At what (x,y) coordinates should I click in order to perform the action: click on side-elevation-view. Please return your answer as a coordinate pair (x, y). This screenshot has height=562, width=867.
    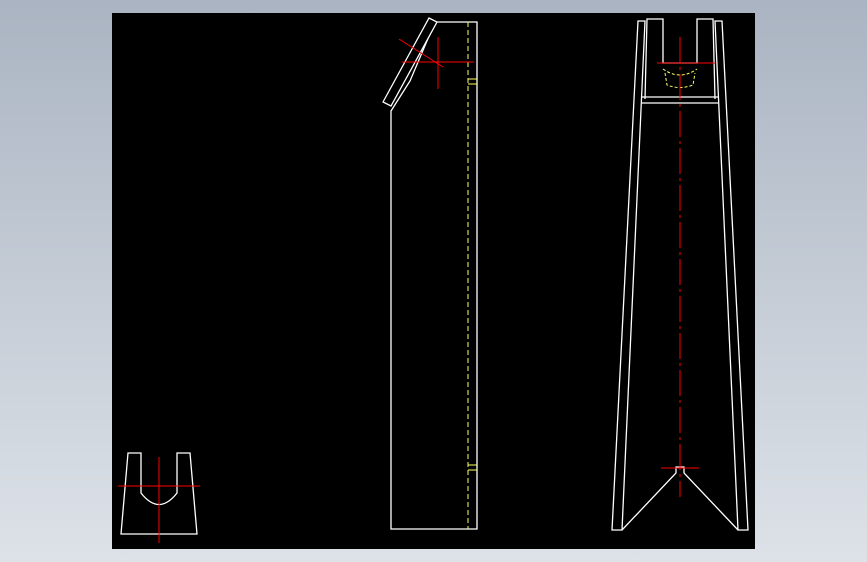
    Looking at the image, I should click on (430, 273).